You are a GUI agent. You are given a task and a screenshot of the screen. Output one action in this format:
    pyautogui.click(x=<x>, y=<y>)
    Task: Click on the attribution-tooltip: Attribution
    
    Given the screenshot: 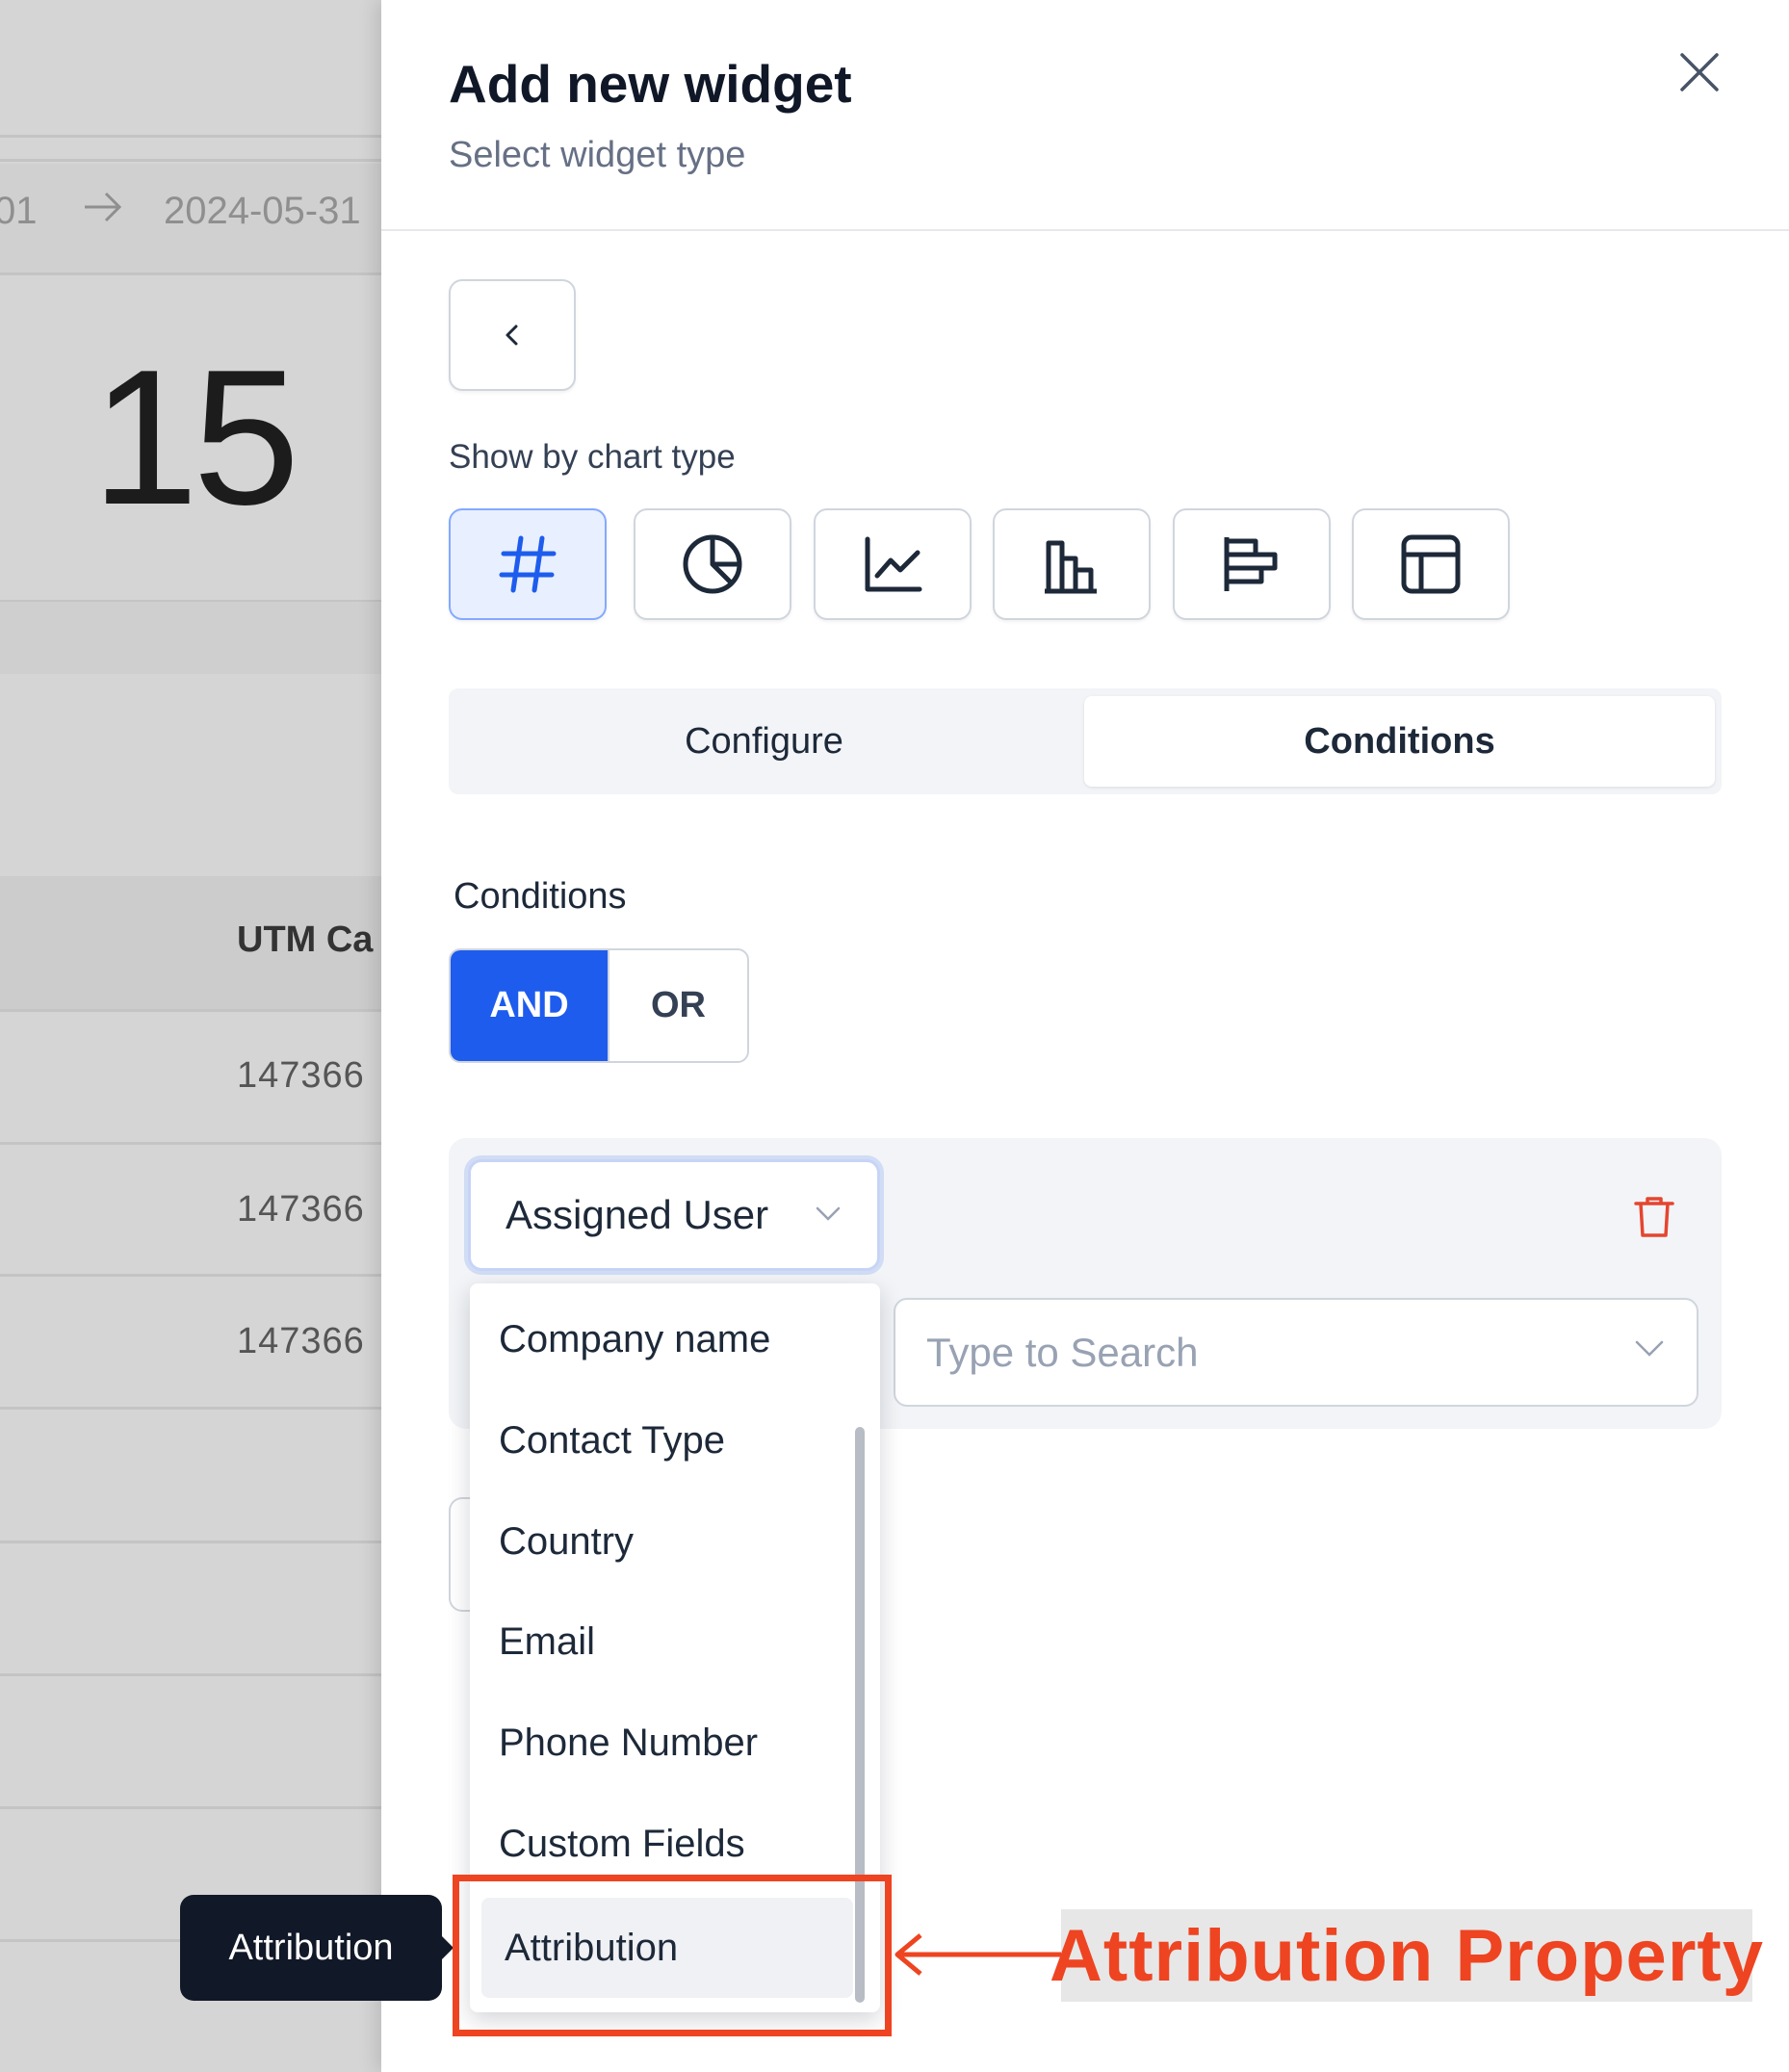 What is the action you would take?
    pyautogui.click(x=317, y=1948)
    